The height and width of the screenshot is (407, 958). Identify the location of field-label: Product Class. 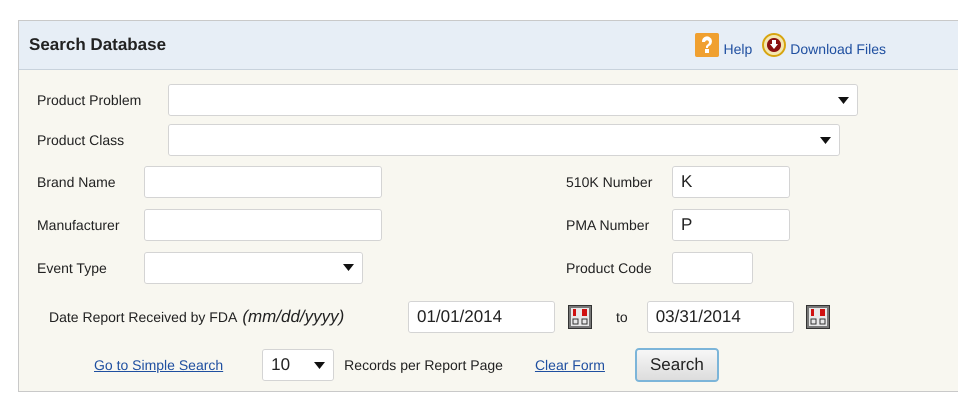
(81, 140).